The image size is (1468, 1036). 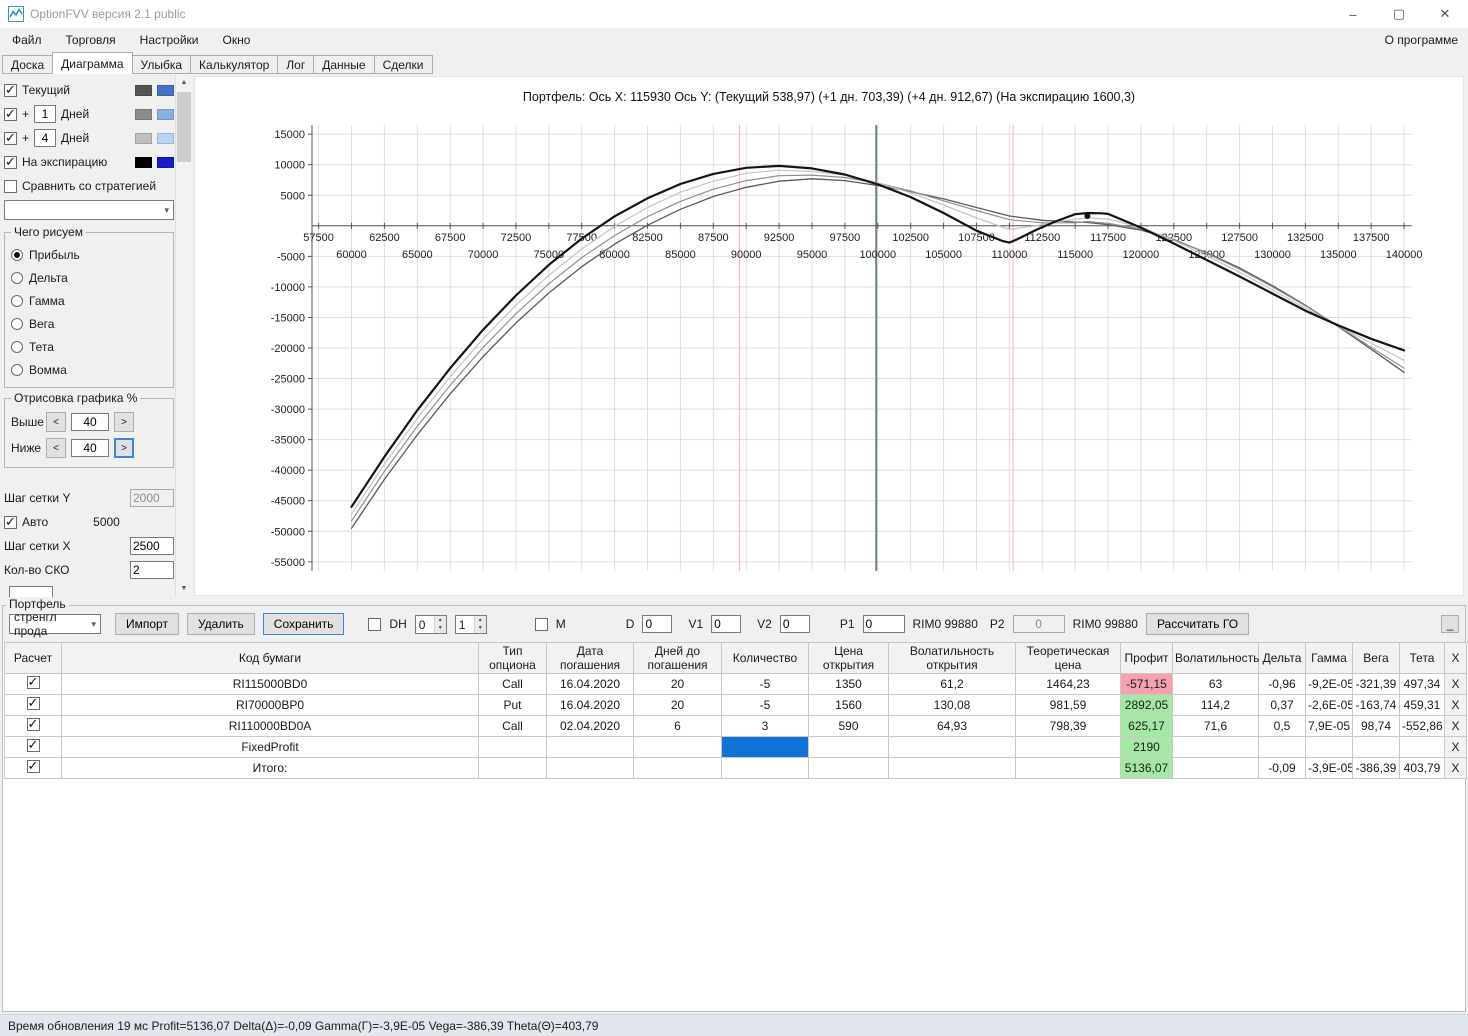 What do you see at coordinates (270, 684) in the screenshot?
I see `cell-code: RI115000BD0` at bounding box center [270, 684].